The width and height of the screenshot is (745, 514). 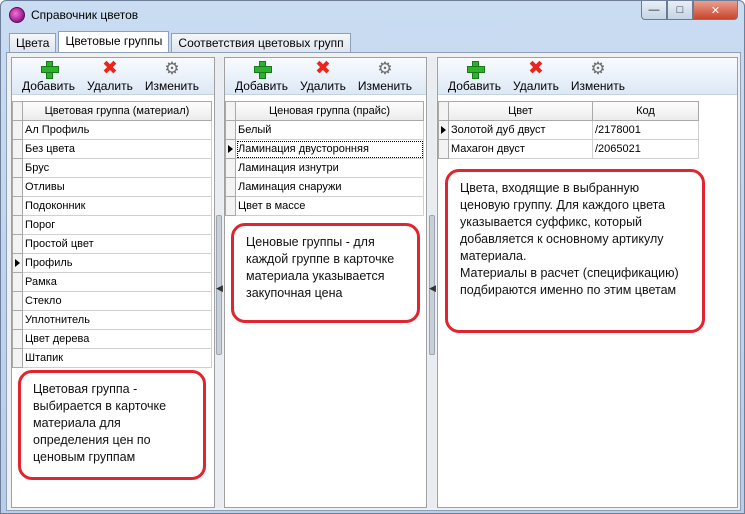 I want to click on edit-color-button: ⚙ Изменить, so click(x=598, y=76).